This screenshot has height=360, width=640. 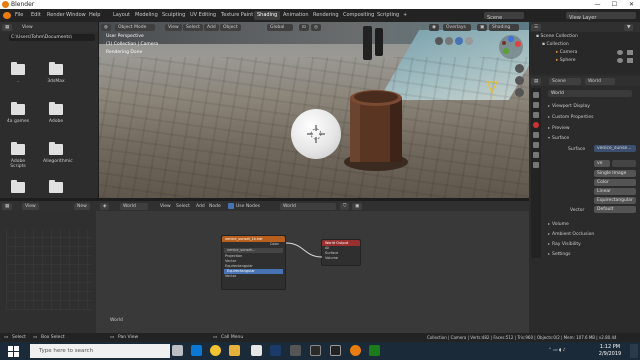 What do you see at coordinates (492, 90) in the screenshot?
I see `camera-gizmo-icon` at bounding box center [492, 90].